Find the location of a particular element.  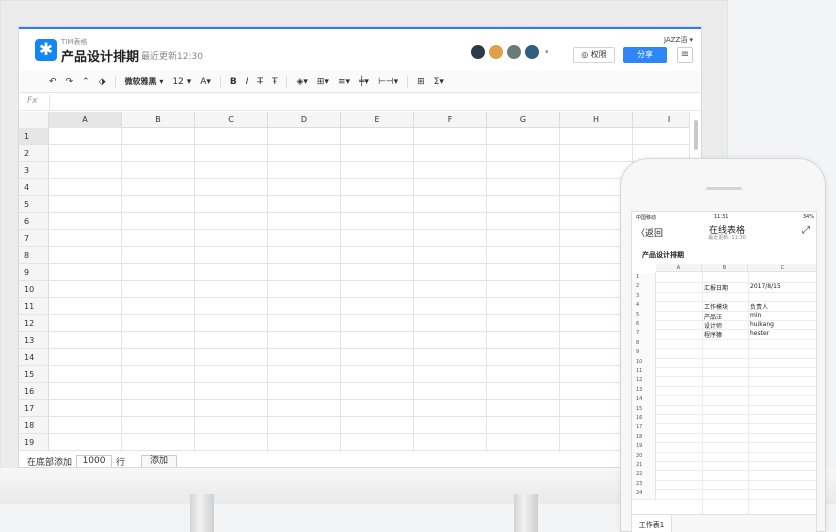

row-header: 7 is located at coordinates (34, 238).